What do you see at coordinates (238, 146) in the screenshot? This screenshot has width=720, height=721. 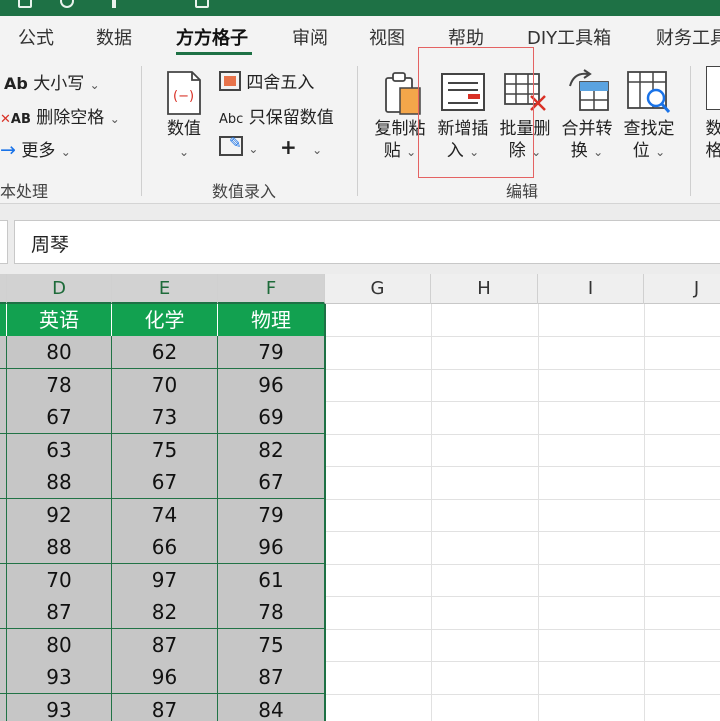 I see `edit-form-button: ✎ ⌄` at bounding box center [238, 146].